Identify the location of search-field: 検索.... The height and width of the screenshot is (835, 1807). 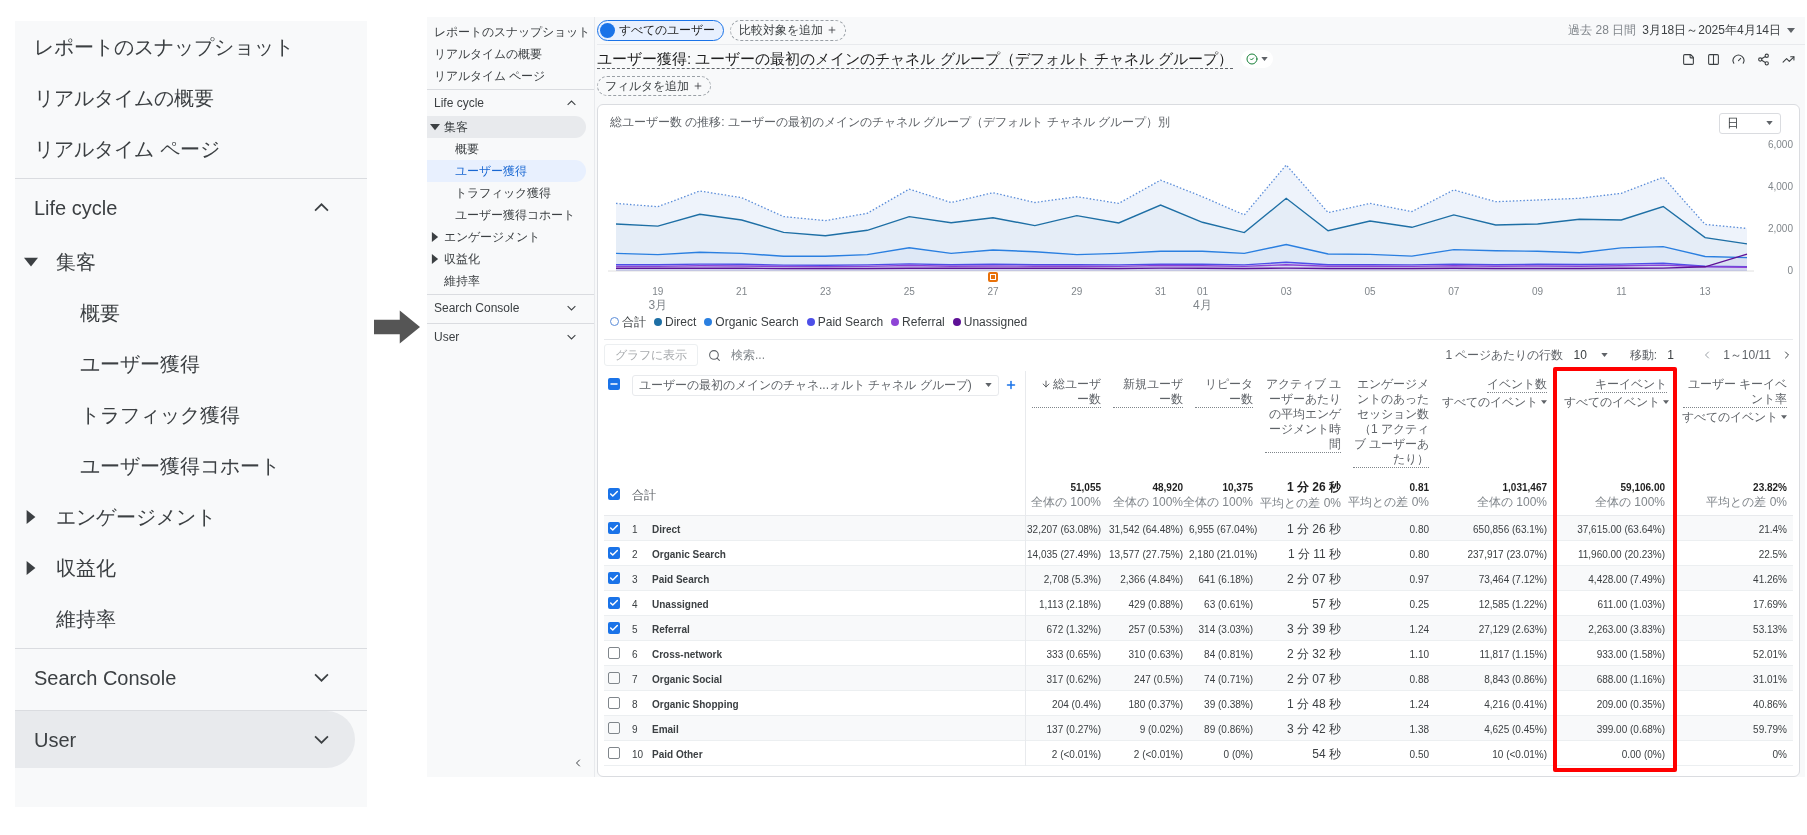
(831, 355).